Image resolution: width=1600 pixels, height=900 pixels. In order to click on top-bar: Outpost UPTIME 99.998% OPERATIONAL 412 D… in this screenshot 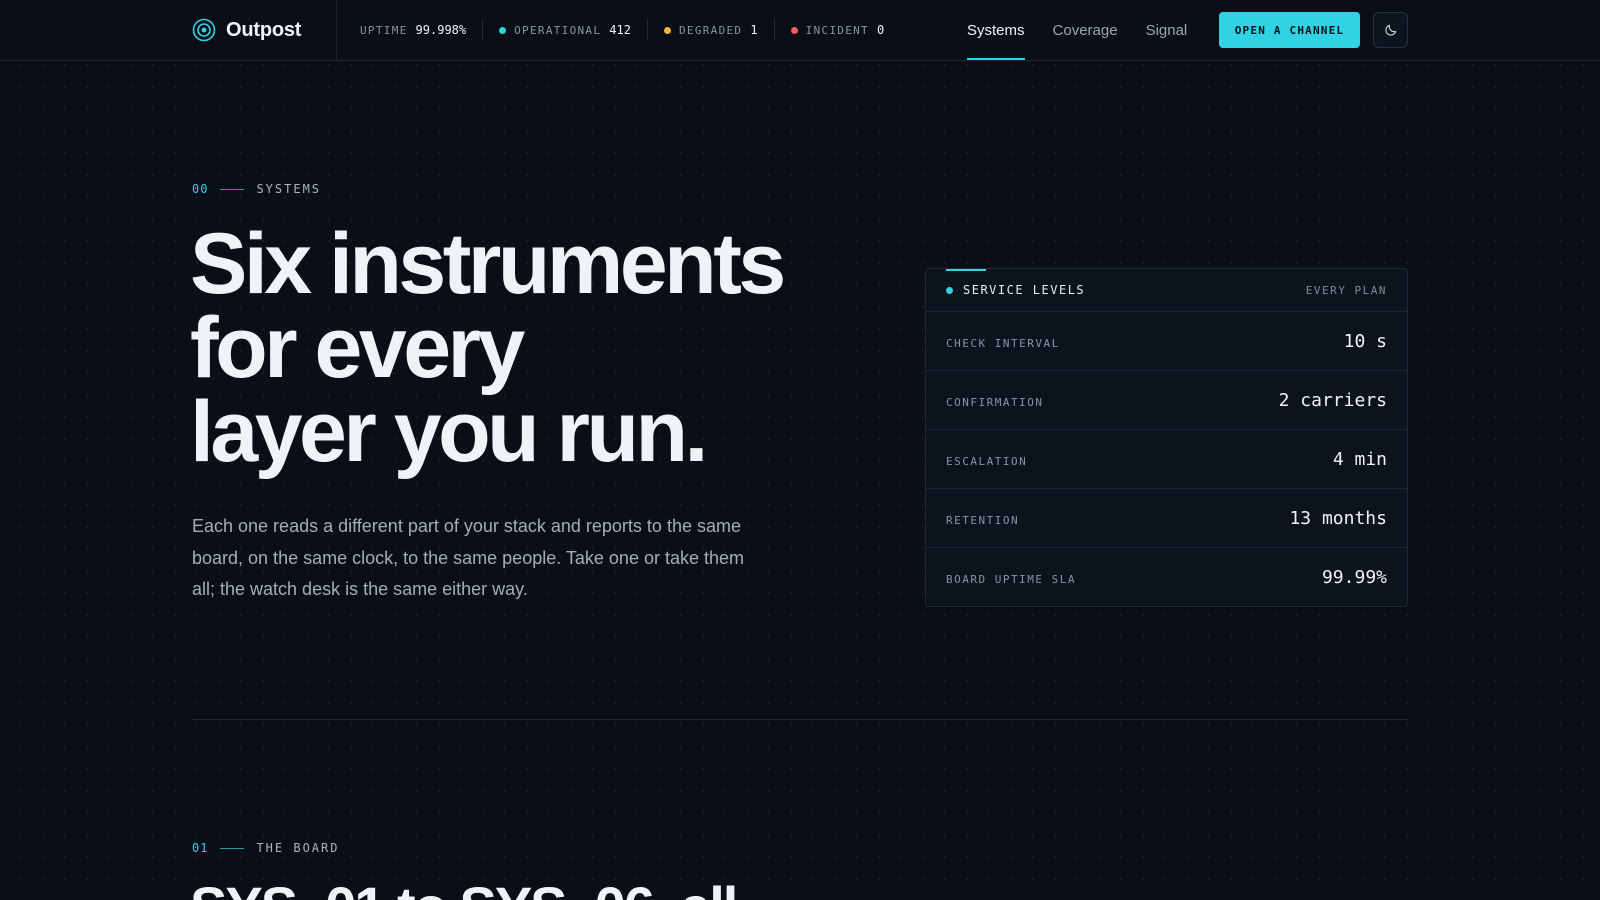, I will do `click(800, 30)`.